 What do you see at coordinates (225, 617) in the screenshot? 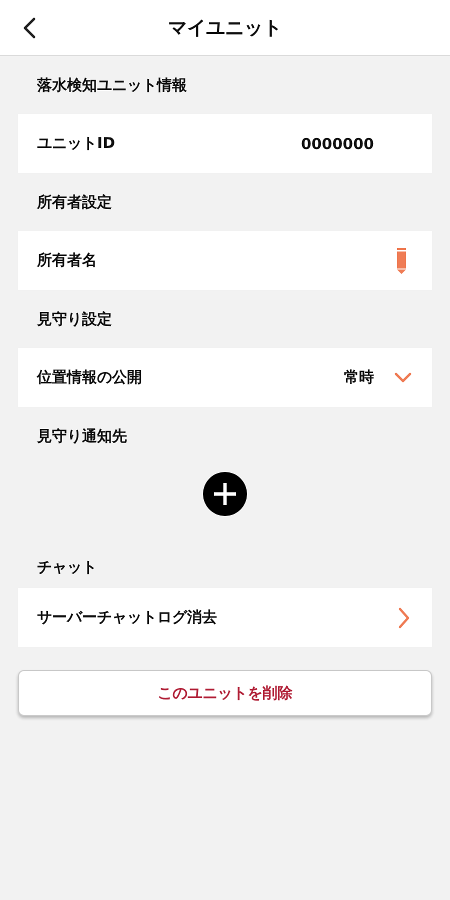
I see `link-row: サーバーチャットログ消去` at bounding box center [225, 617].